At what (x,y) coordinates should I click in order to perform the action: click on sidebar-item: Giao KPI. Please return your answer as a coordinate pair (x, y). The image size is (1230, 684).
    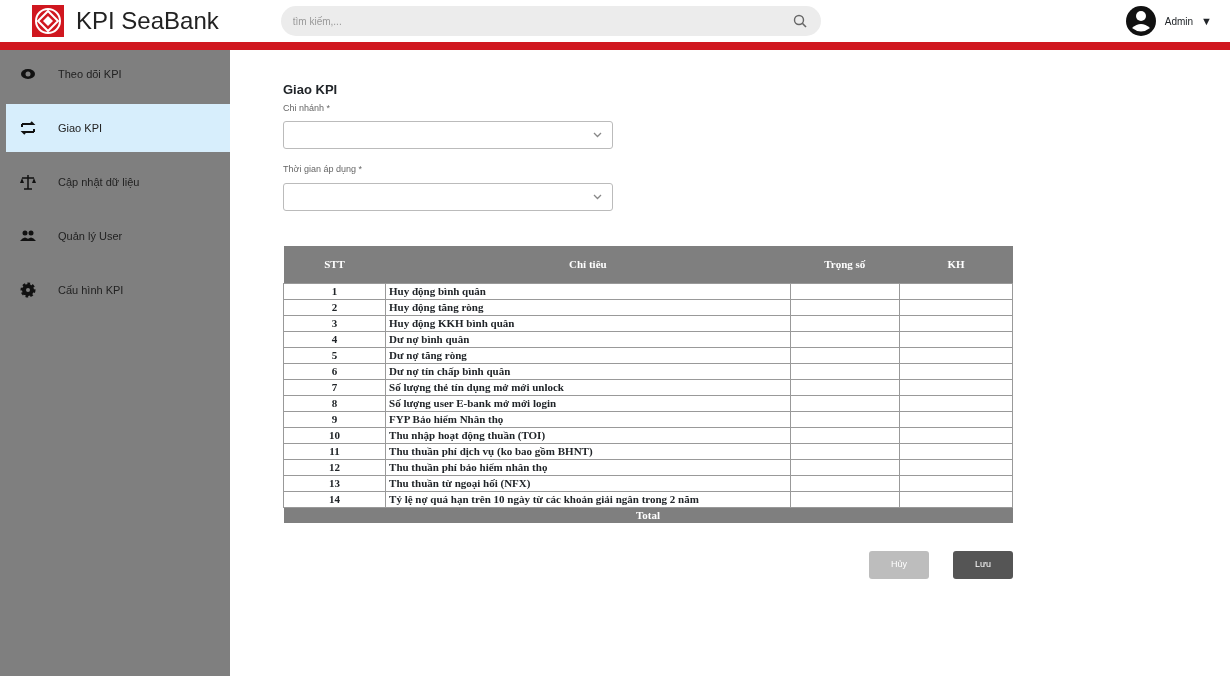
    Looking at the image, I should click on (118, 128).